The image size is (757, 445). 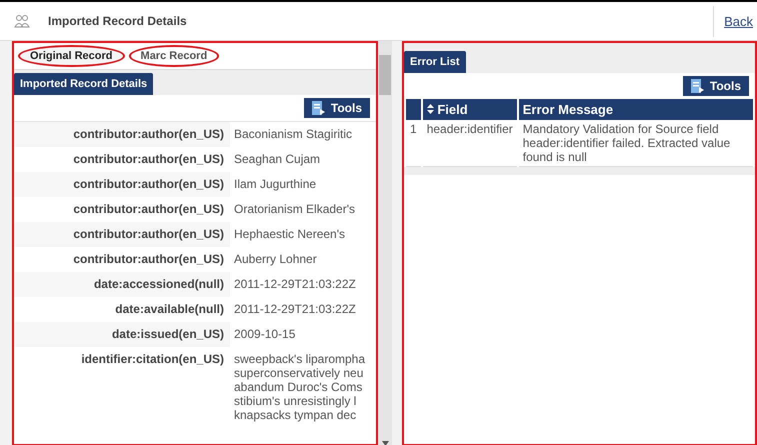 What do you see at coordinates (430, 109) in the screenshot?
I see `sort-icon` at bounding box center [430, 109].